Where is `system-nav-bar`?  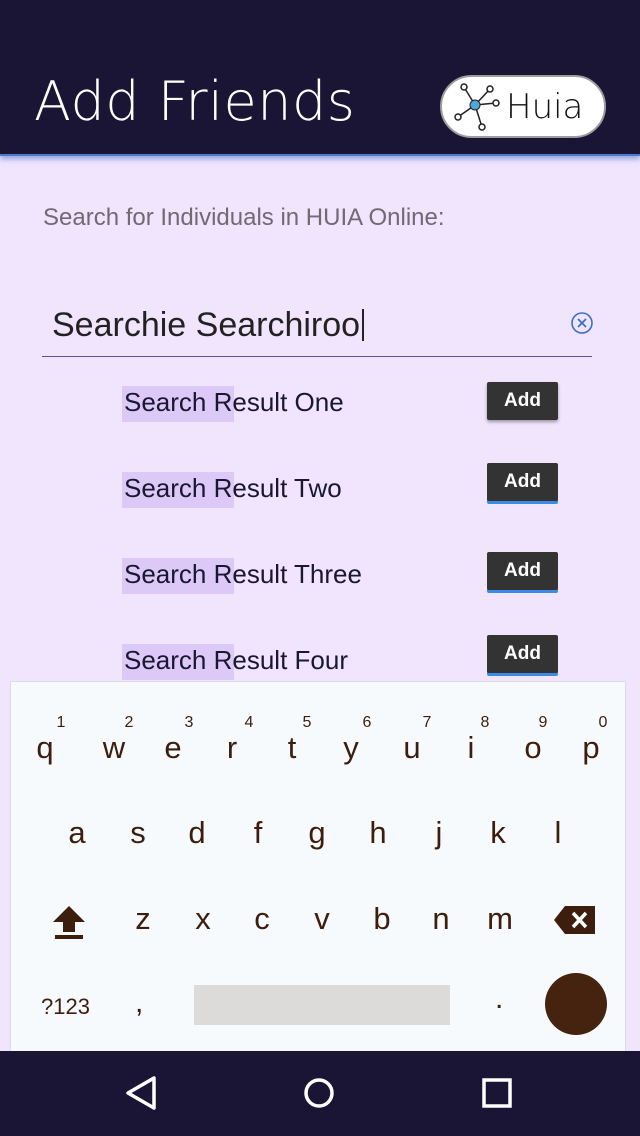 system-nav-bar is located at coordinates (320, 1093).